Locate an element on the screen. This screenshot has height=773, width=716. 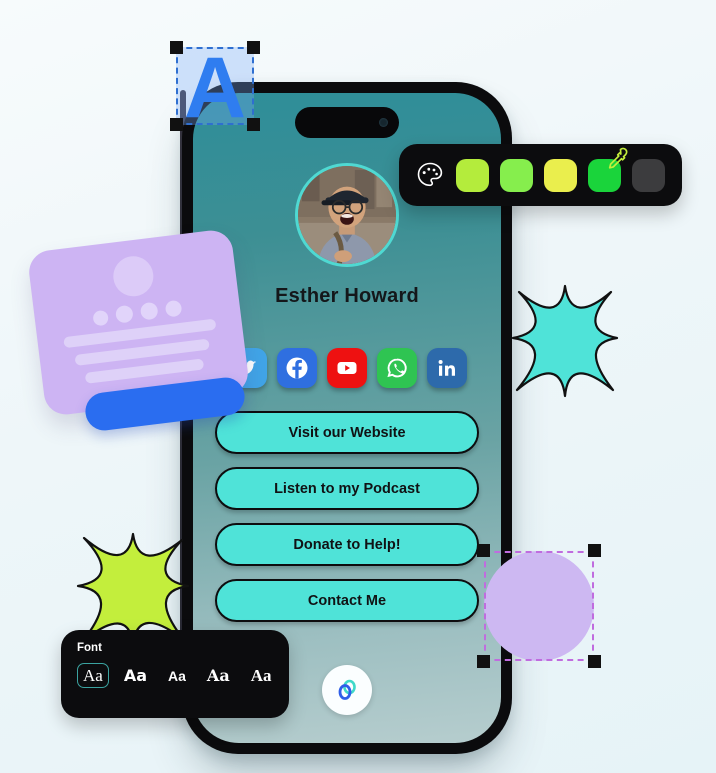
letter-a-glyph: A is located at coordinates (215, 87).